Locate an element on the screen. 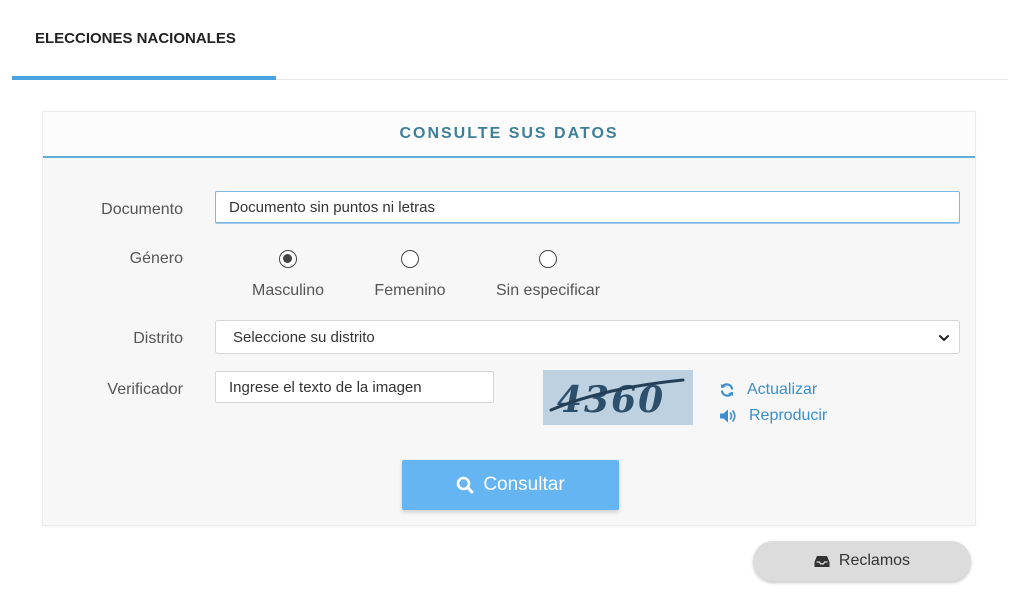 Image resolution: width=1024 pixels, height=615 pixels. tab-elecciones-nacionales: ELECCIONES NACIONALES is located at coordinates (144, 40).